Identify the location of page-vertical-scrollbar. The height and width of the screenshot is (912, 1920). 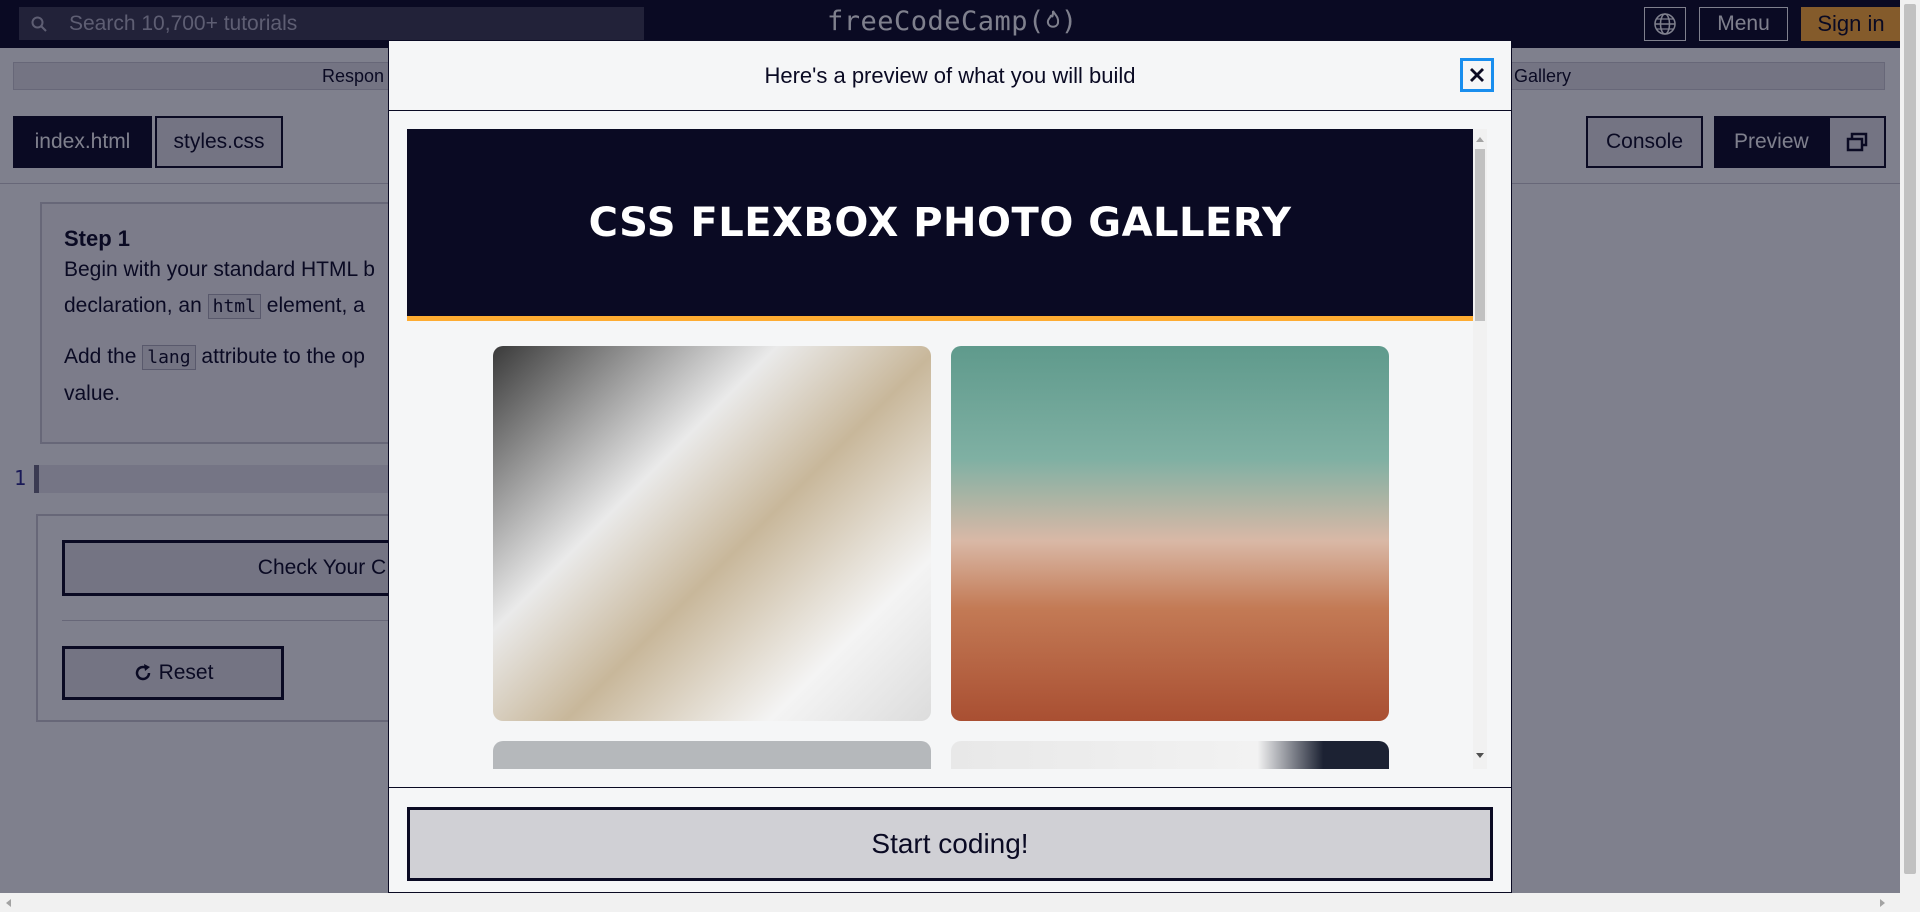
(1910, 446).